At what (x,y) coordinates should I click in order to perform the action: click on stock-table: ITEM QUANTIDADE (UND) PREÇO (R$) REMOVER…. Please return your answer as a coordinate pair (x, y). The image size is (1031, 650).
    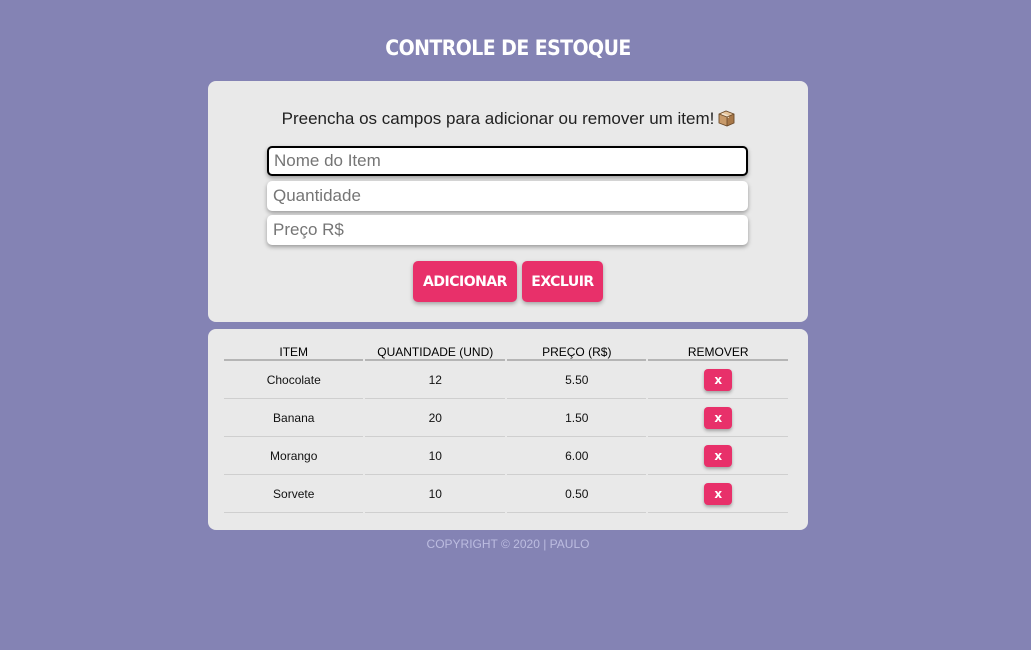
    Looking at the image, I should click on (506, 429).